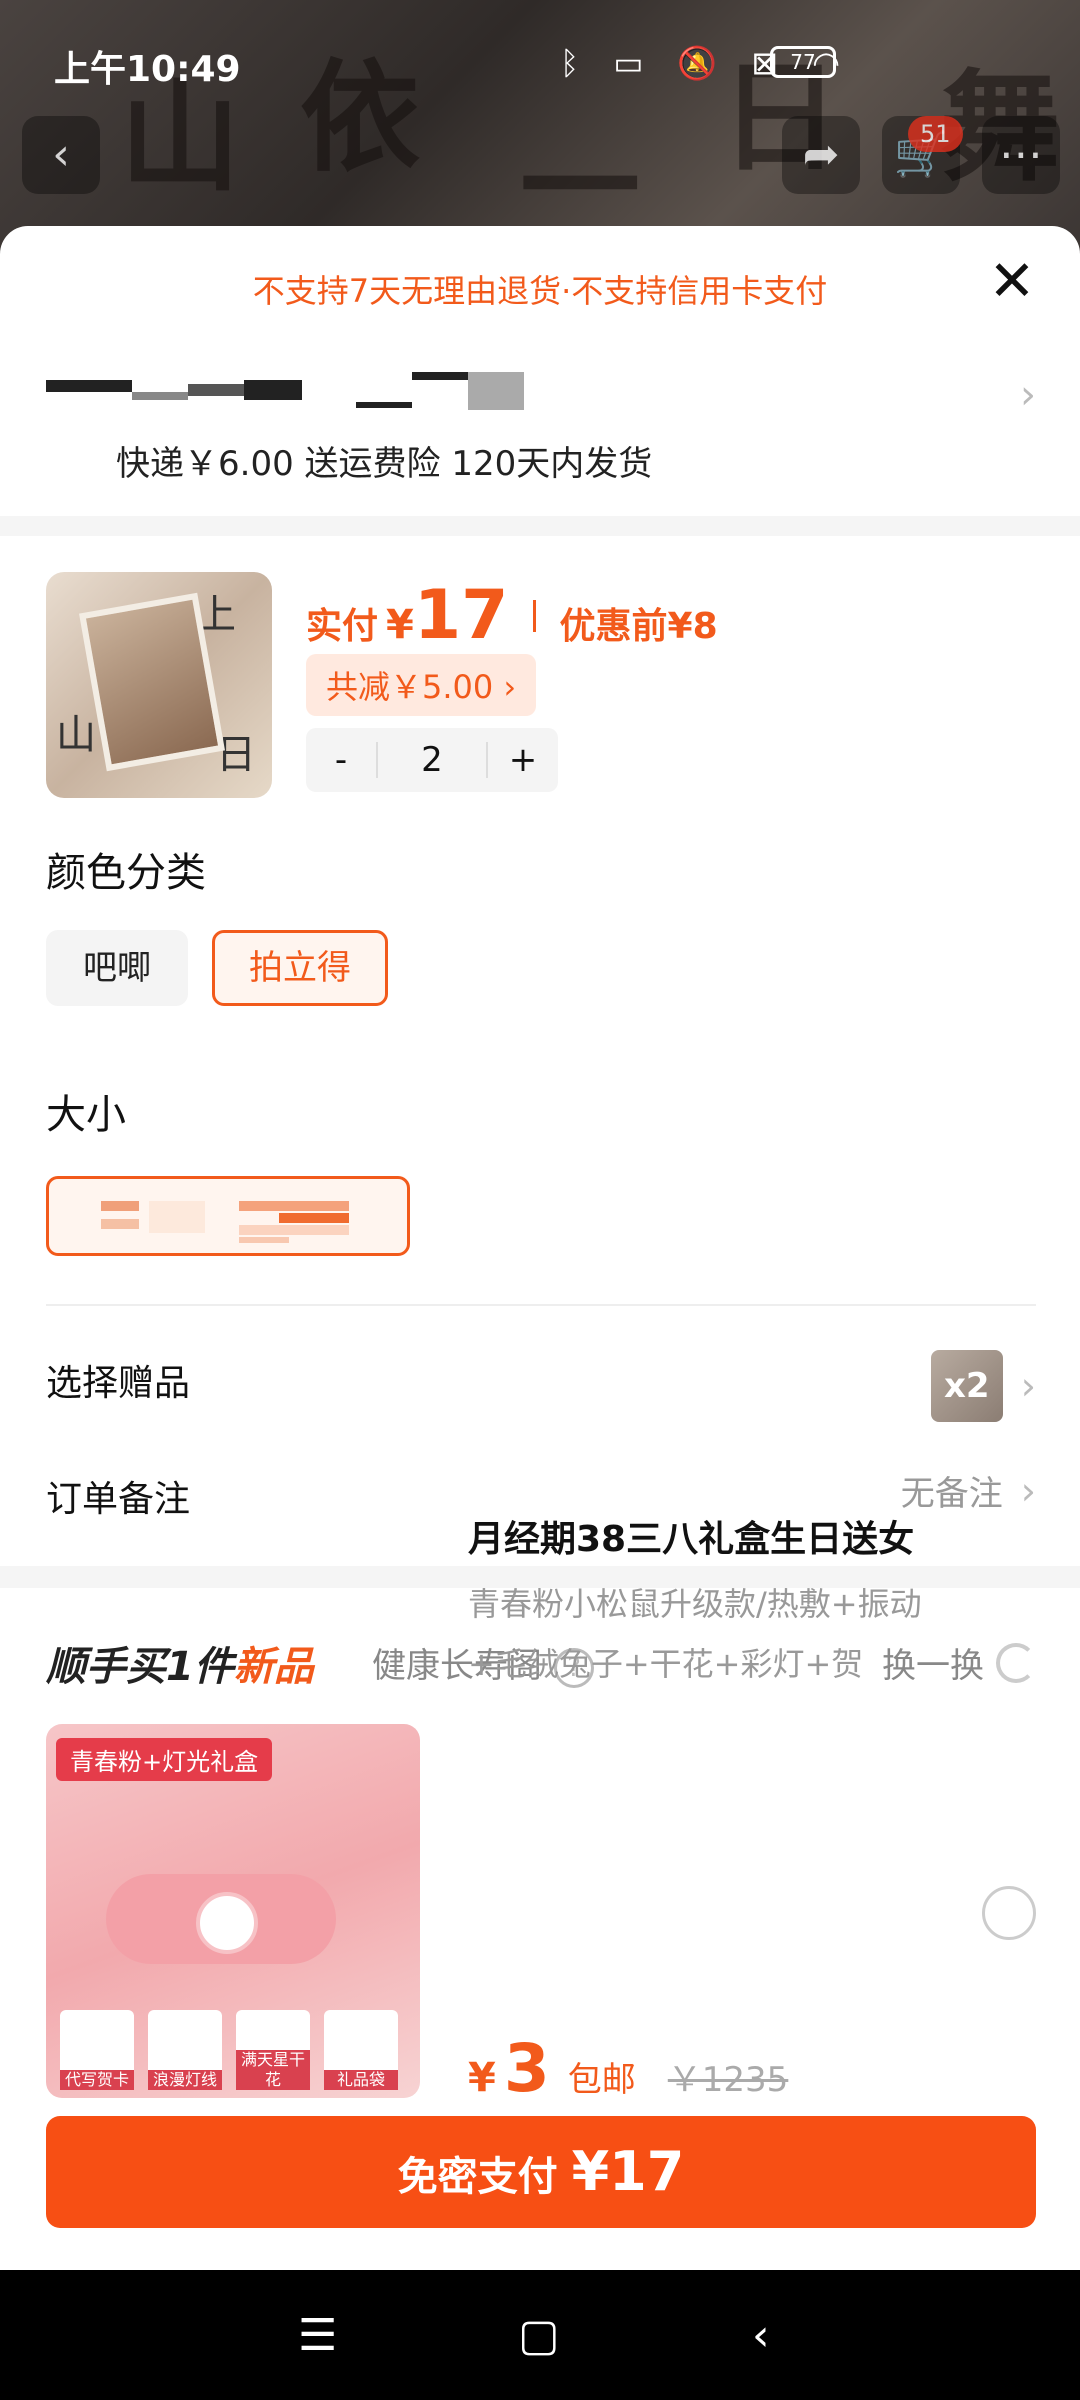 The height and width of the screenshot is (2400, 1080). What do you see at coordinates (185, 2080) in the screenshot?
I see `mini-item-label: 浪漫灯线` at bounding box center [185, 2080].